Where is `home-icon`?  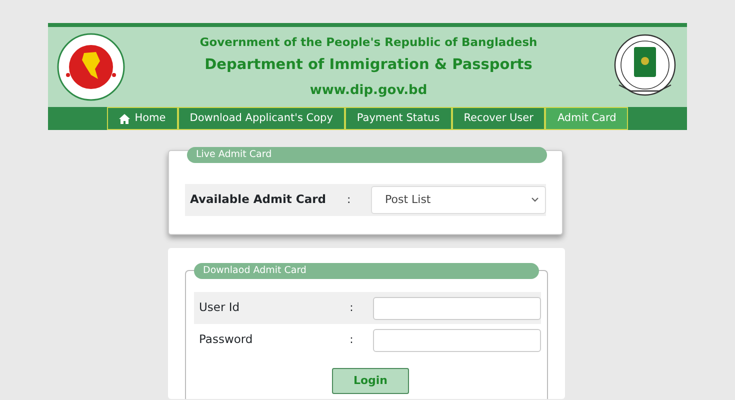
home-icon is located at coordinates (124, 119).